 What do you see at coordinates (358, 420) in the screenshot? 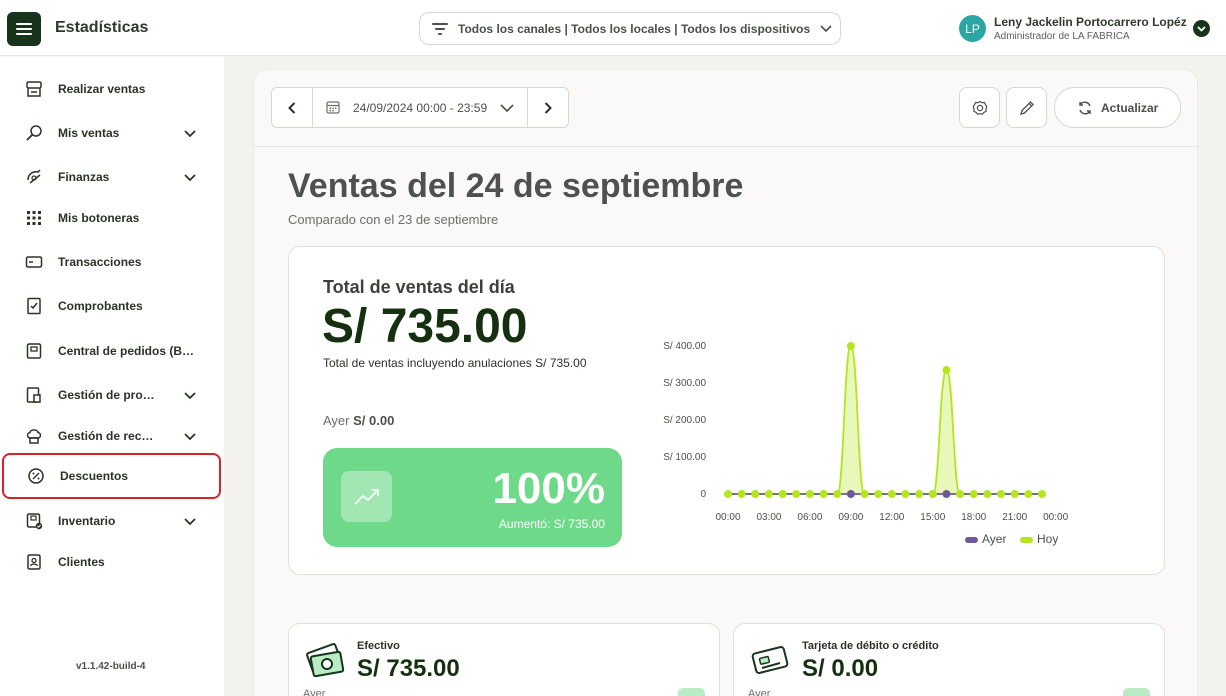
I see `yesterday-total: Ayer S/ 0.00` at bounding box center [358, 420].